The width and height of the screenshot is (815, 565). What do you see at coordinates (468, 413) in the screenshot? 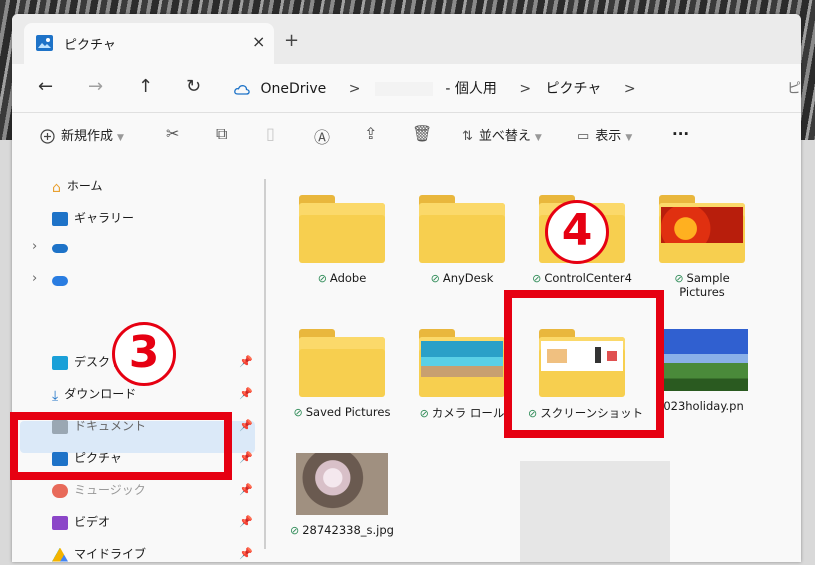
I see `file-name: カメラ ロール` at bounding box center [468, 413].